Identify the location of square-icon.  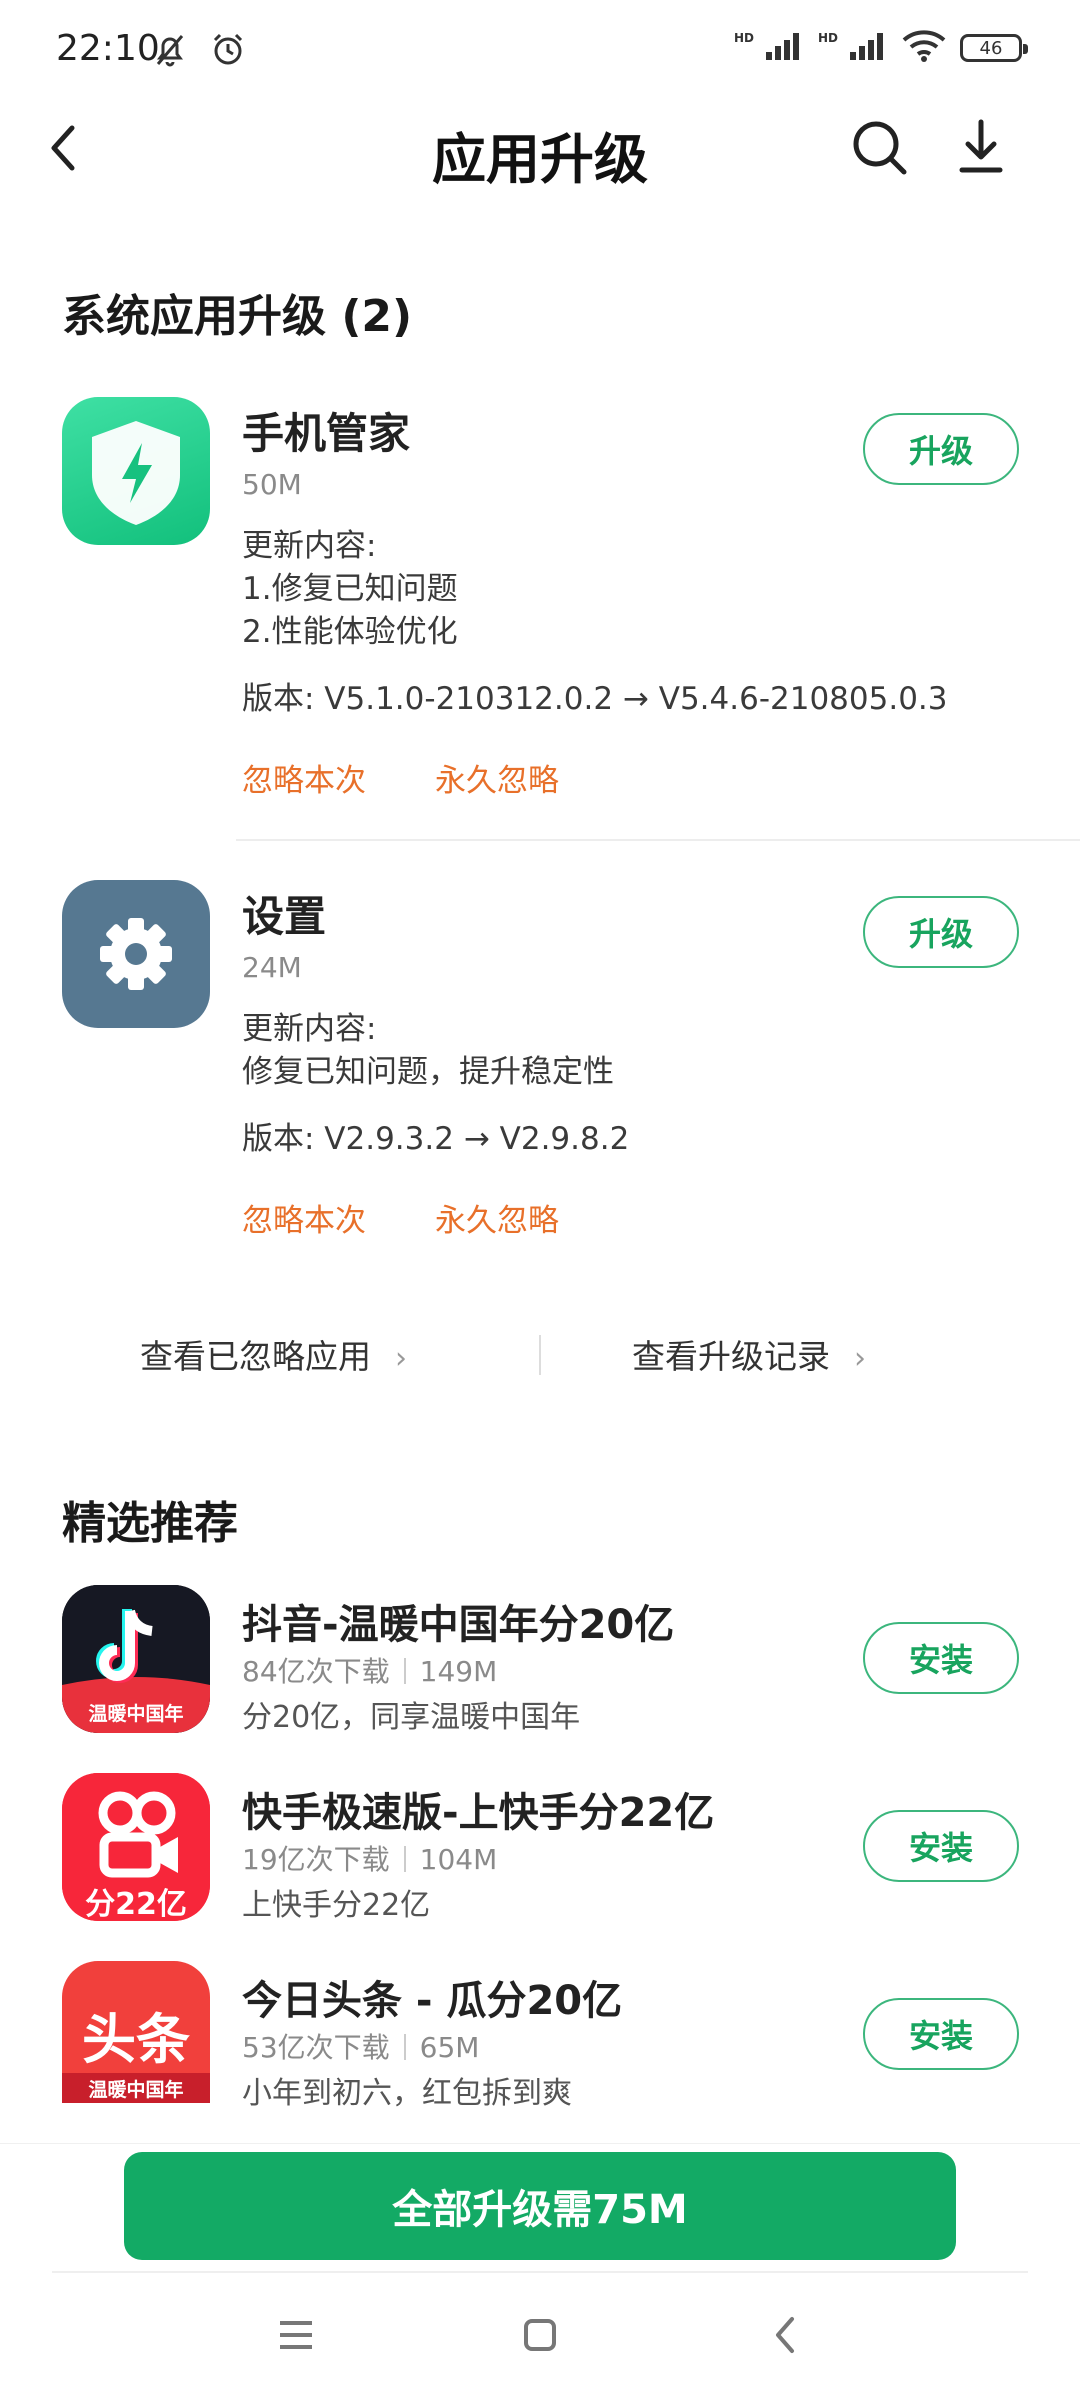
(540, 2335).